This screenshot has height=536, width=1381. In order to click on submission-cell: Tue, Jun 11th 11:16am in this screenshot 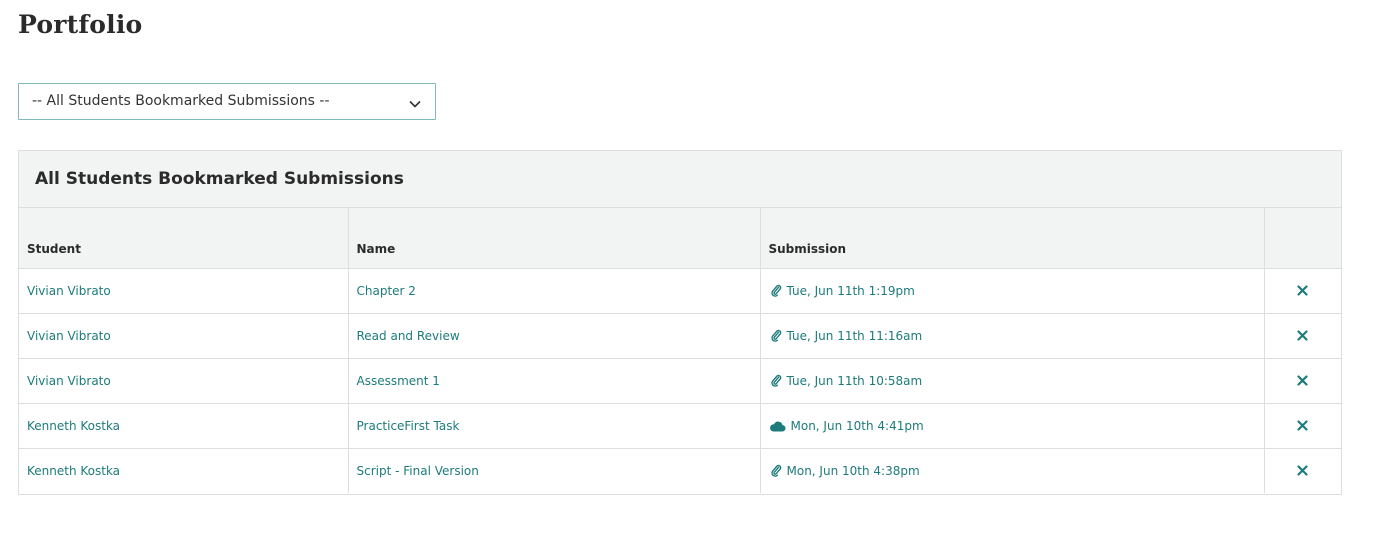, I will do `click(1012, 336)`.